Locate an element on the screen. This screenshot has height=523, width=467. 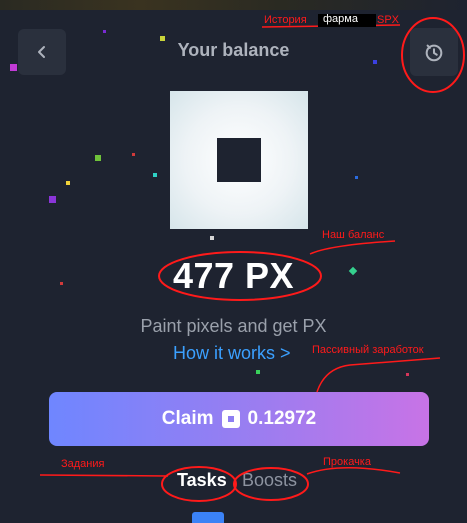
tab-boosts: Boosts is located at coordinates (269, 480).